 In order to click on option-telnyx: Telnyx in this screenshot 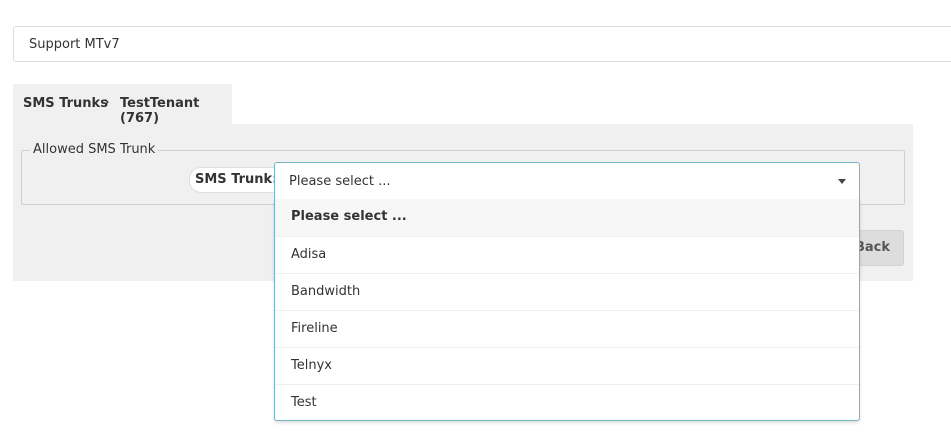, I will do `click(567, 365)`.